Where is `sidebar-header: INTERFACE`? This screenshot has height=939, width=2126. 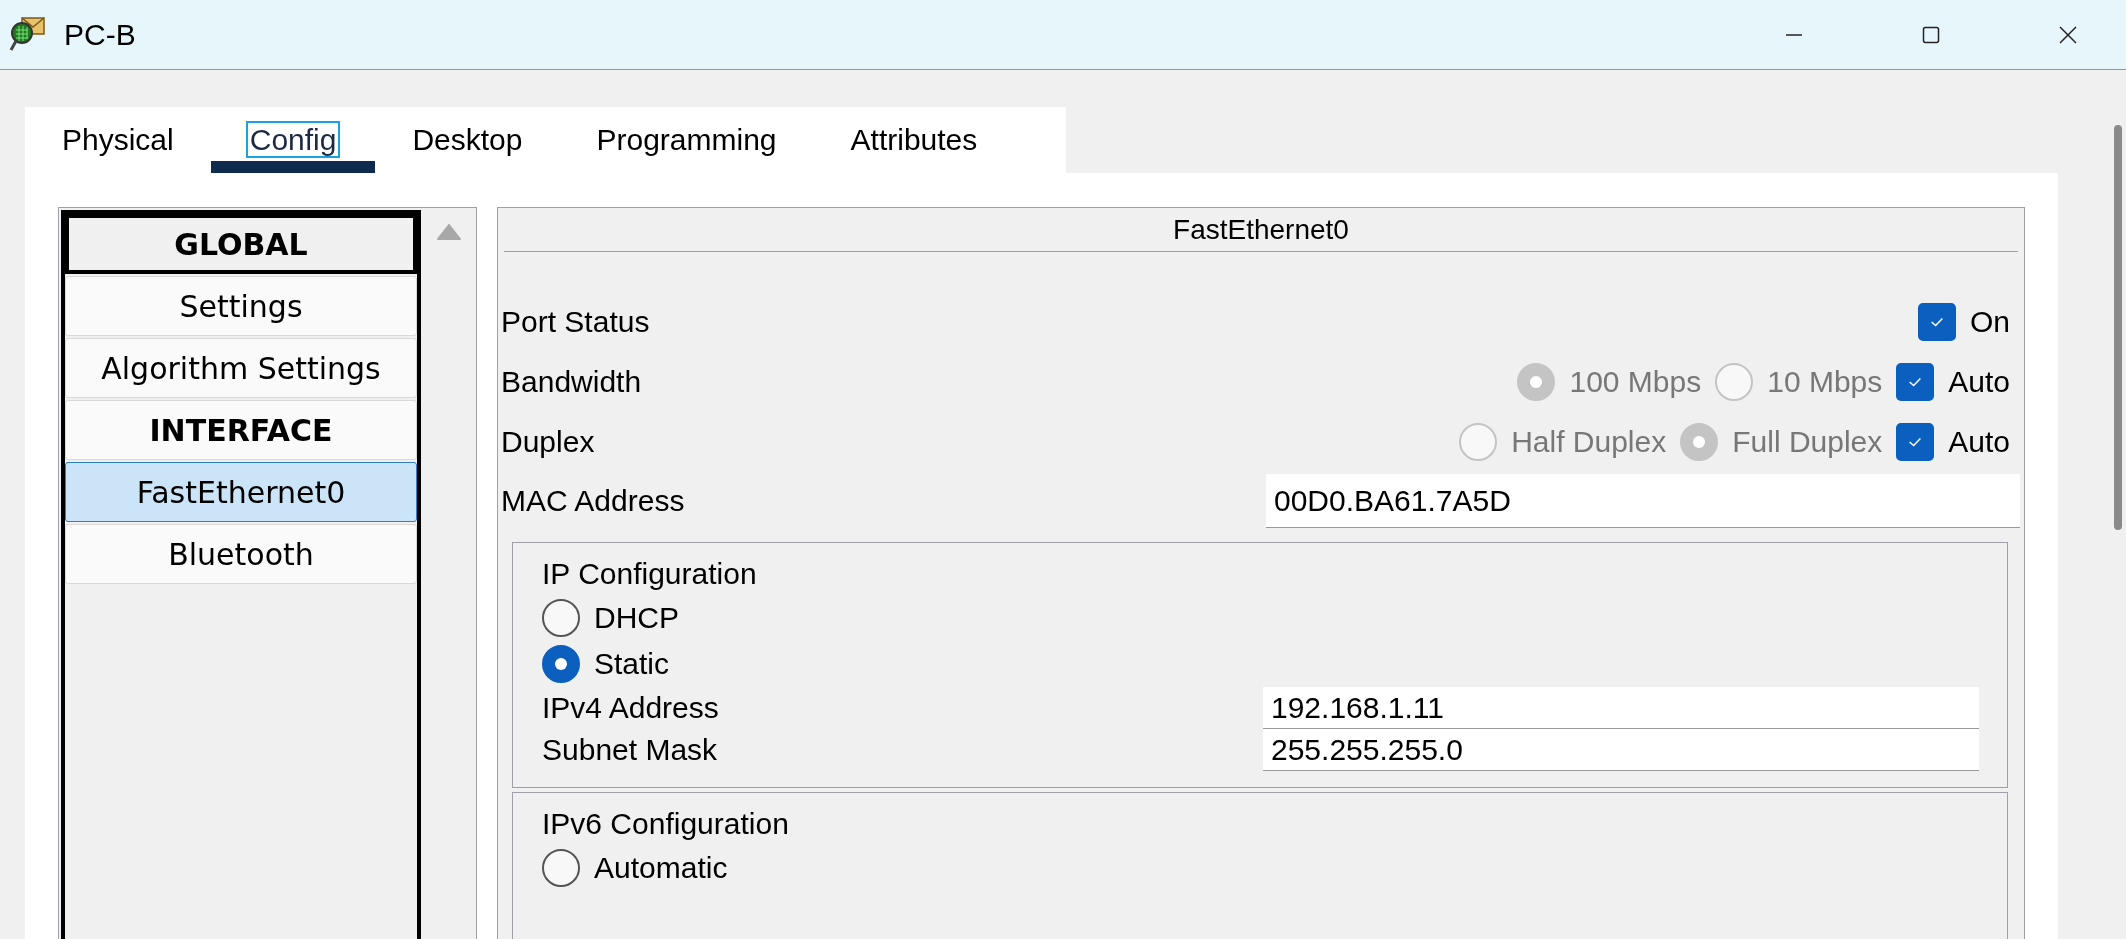 sidebar-header: INTERFACE is located at coordinates (241, 430).